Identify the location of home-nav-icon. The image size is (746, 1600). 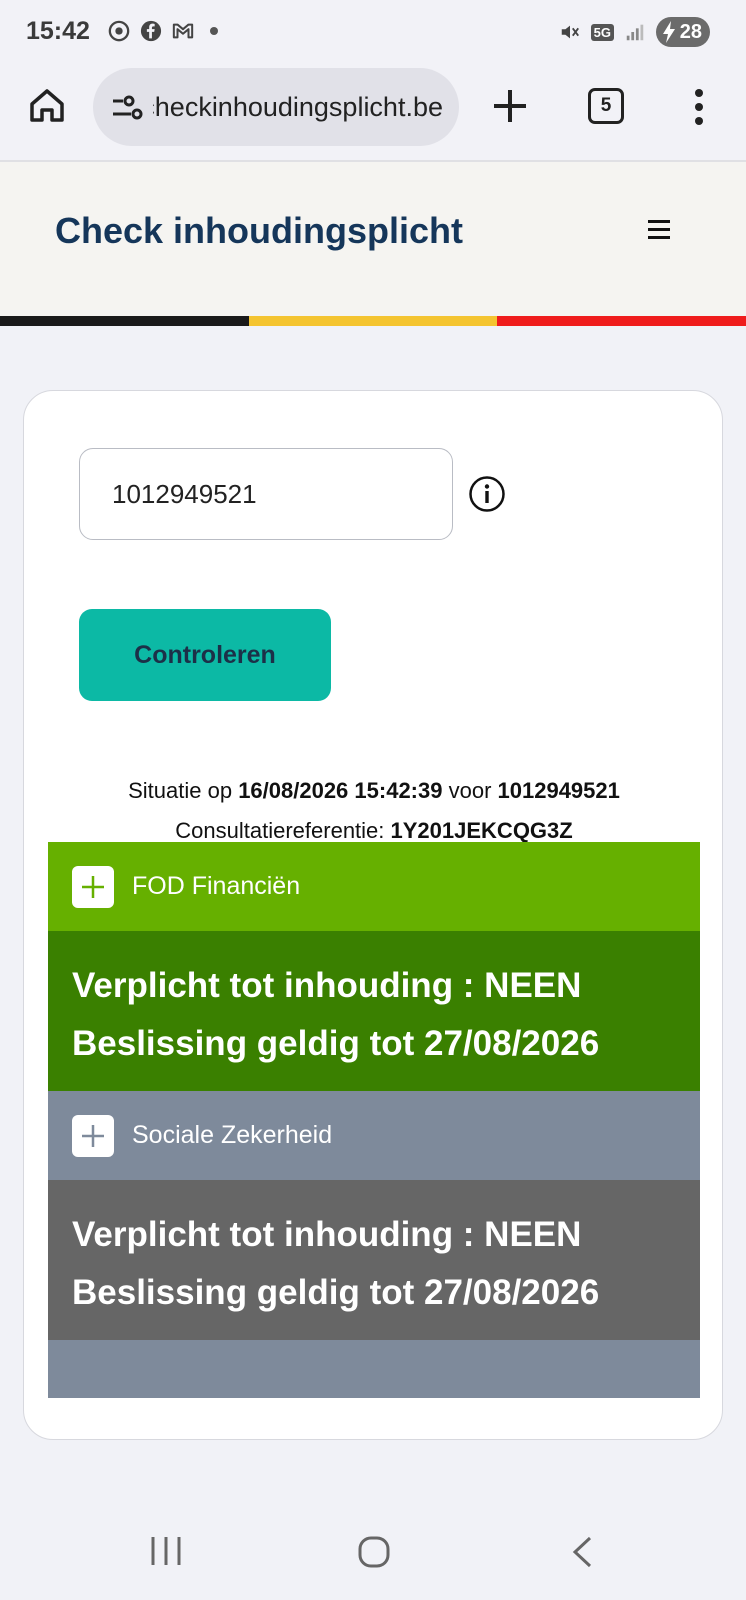
(374, 1552).